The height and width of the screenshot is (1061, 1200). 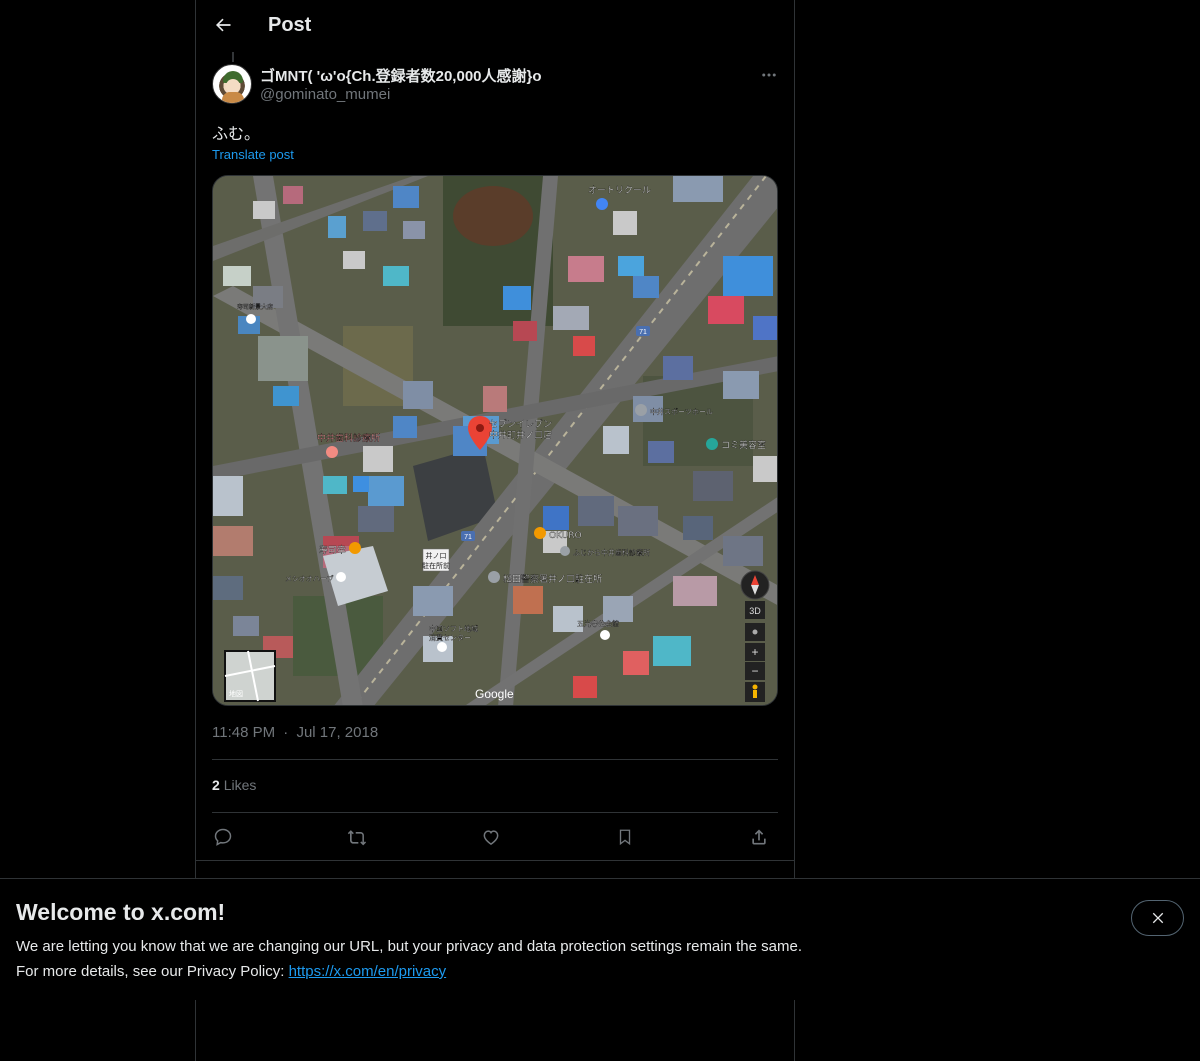 I want to click on page-title: Post, so click(x=290, y=25).